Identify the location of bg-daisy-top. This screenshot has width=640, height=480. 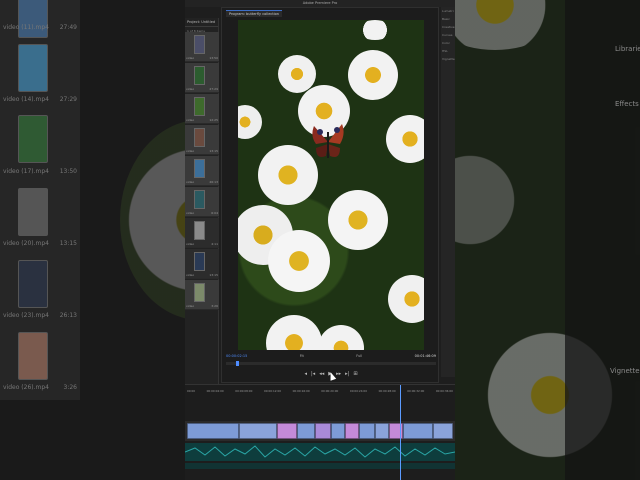
(510, 25).